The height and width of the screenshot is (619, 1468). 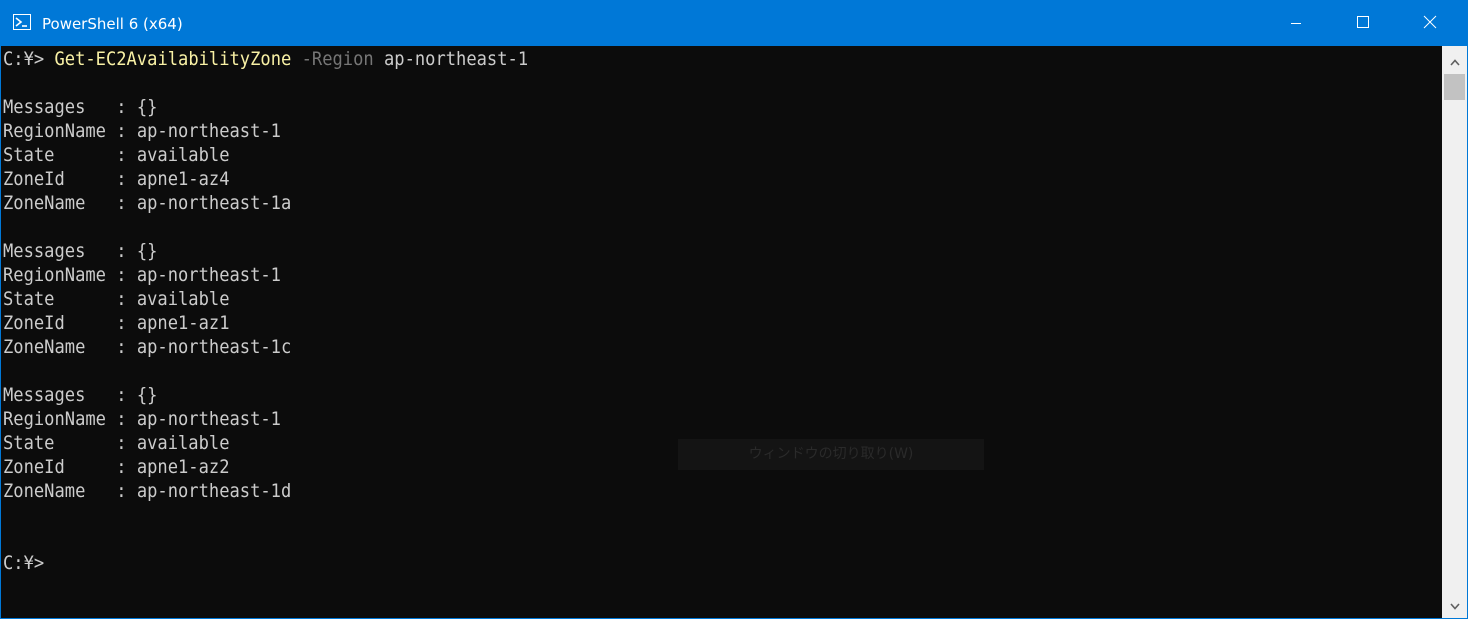 I want to click on title-bar: PowerShell 6 (x64), so click(x=734, y=23).